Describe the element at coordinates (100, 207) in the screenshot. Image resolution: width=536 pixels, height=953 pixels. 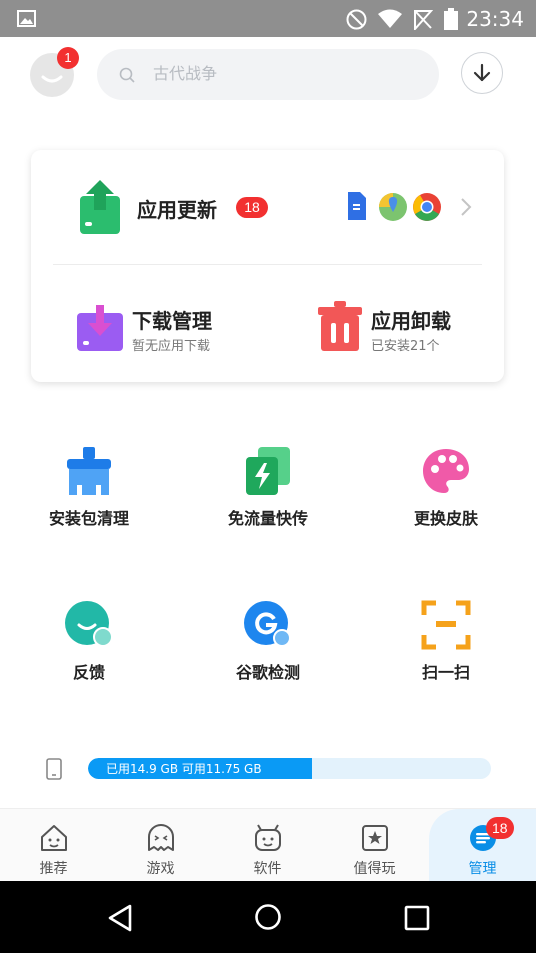
I see `app-update-icon` at that location.